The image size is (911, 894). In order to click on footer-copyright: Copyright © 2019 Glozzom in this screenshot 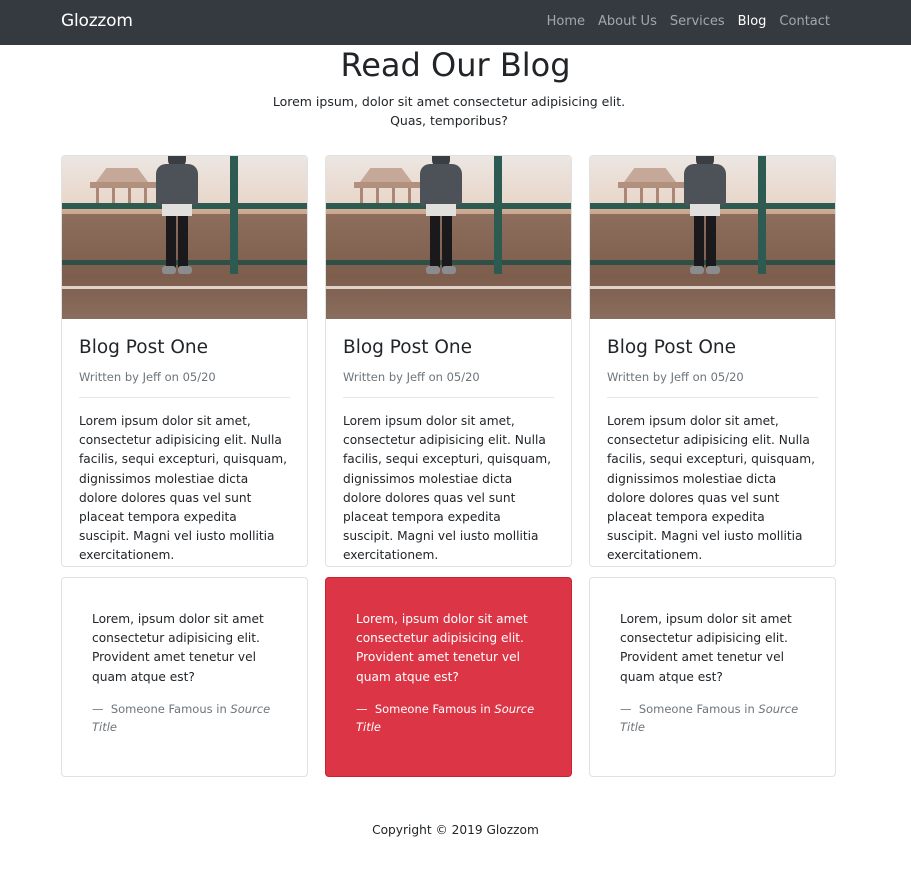, I will do `click(455, 830)`.